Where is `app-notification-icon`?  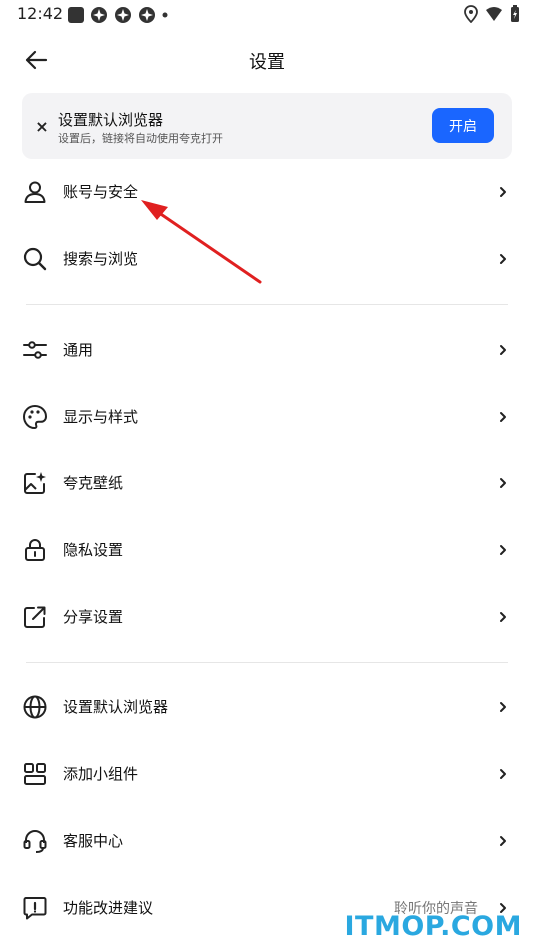 app-notification-icon is located at coordinates (76, 15).